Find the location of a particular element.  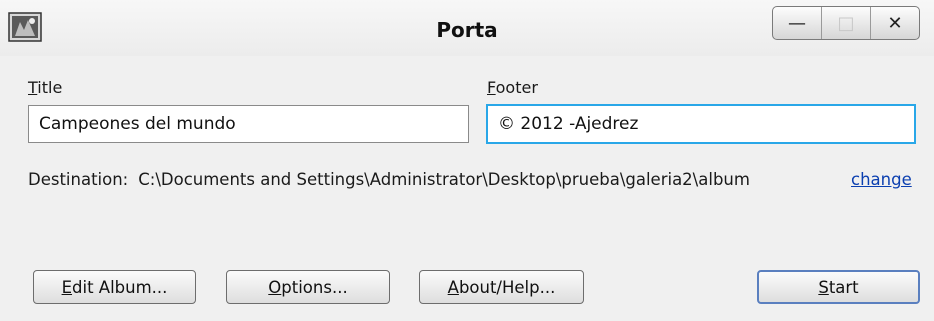

window-controls: — □ ✕ is located at coordinates (846, 23).